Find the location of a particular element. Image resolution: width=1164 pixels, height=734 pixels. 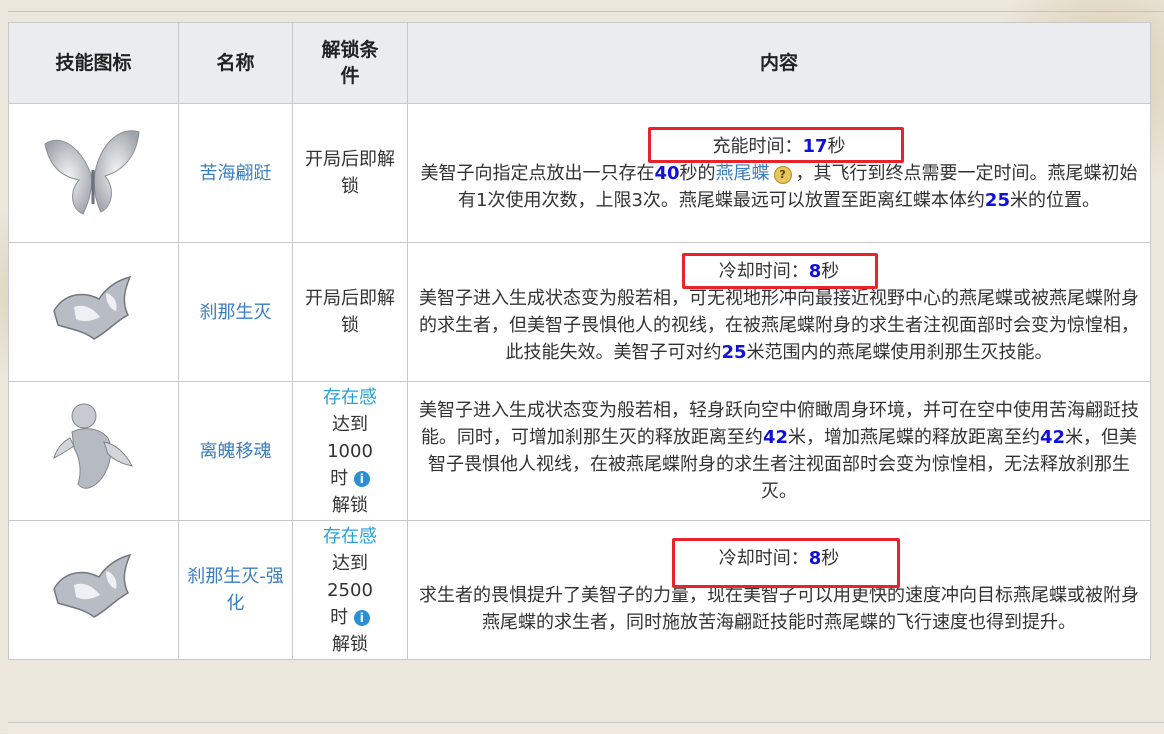

dash-slash-icon is located at coordinates (91, 307).